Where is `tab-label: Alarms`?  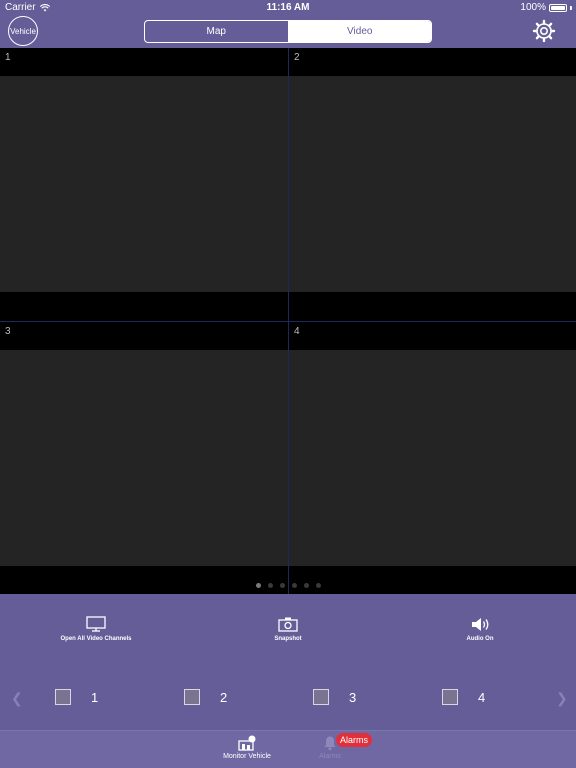
tab-label: Alarms is located at coordinates (330, 756).